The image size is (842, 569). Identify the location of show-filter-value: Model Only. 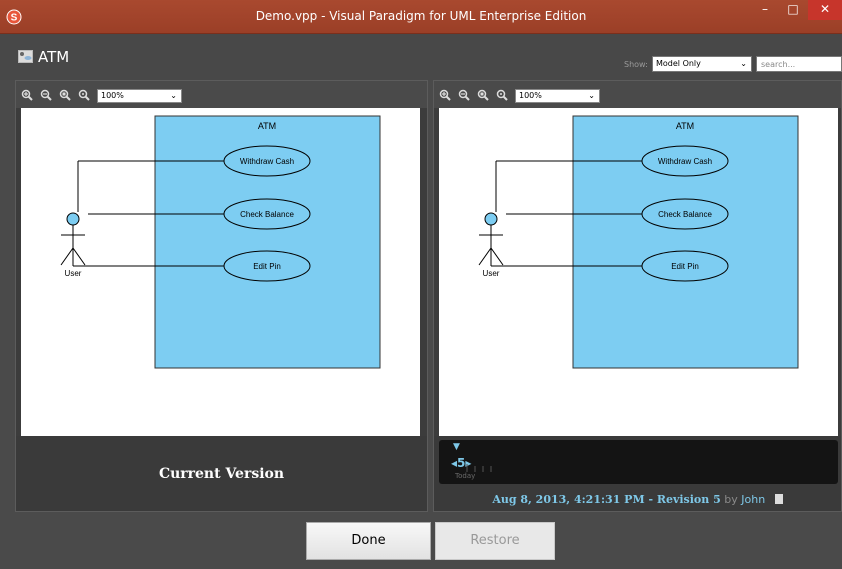
(678, 63).